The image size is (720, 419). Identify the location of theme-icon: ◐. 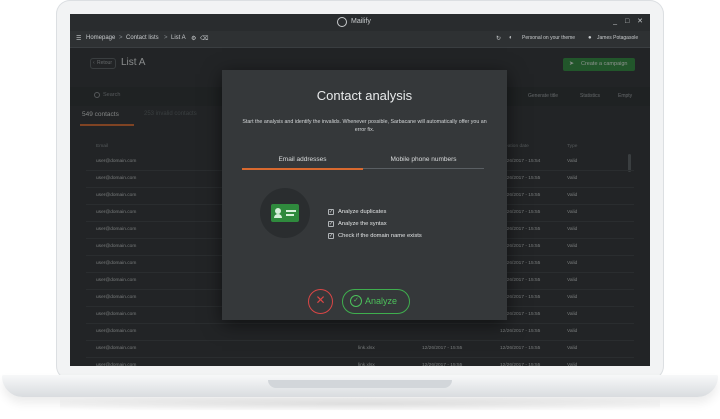
(511, 38).